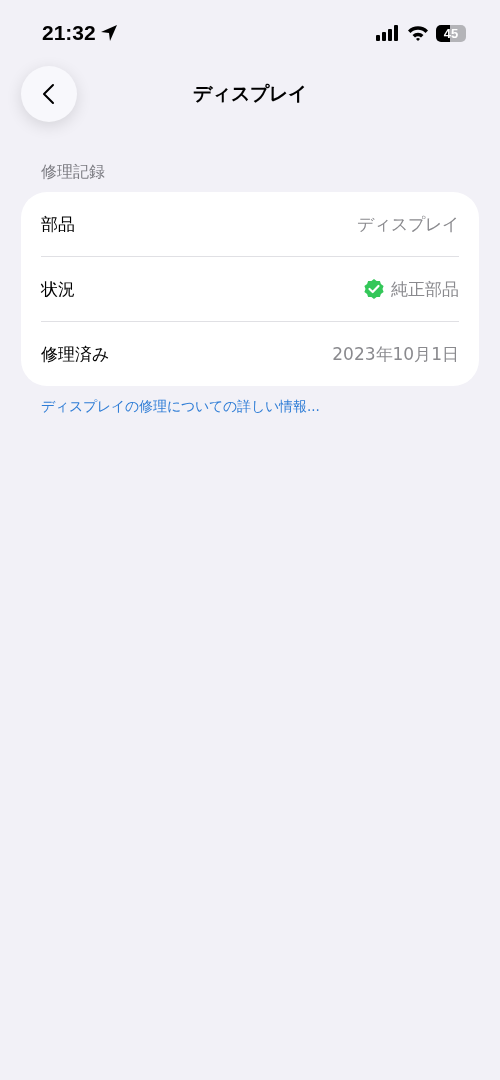  I want to click on row-value: 2023年10月1日, so click(395, 354).